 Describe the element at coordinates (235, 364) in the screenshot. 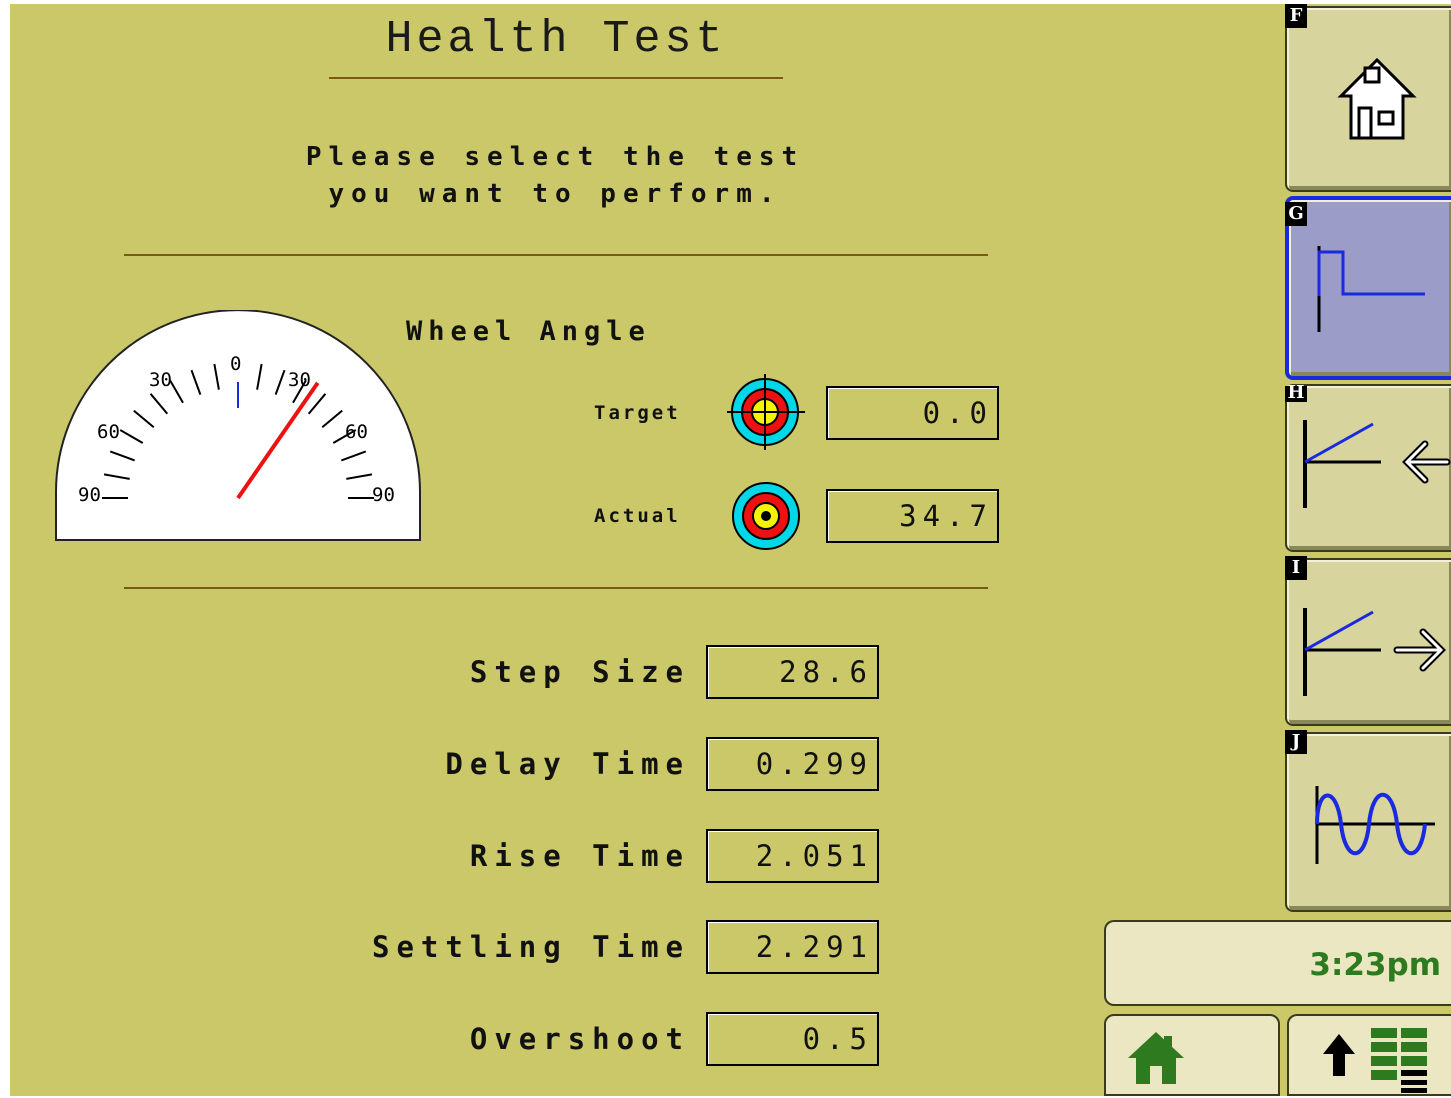

I see `gauge-label-0: 0` at that location.